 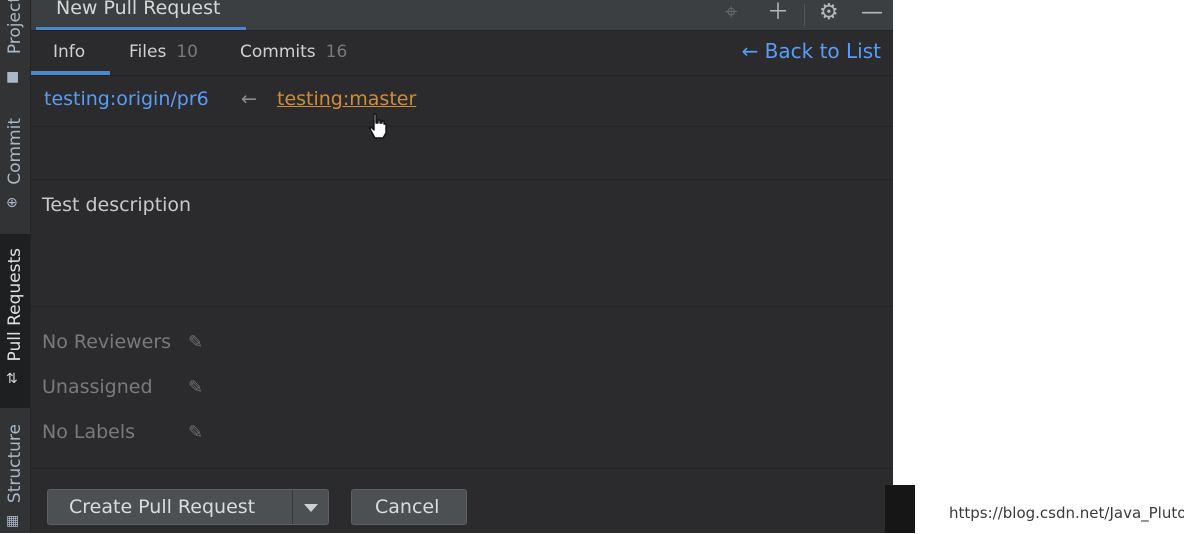 What do you see at coordinates (126, 99) in the screenshot?
I see `source-branch: testing:origin/pr6` at bounding box center [126, 99].